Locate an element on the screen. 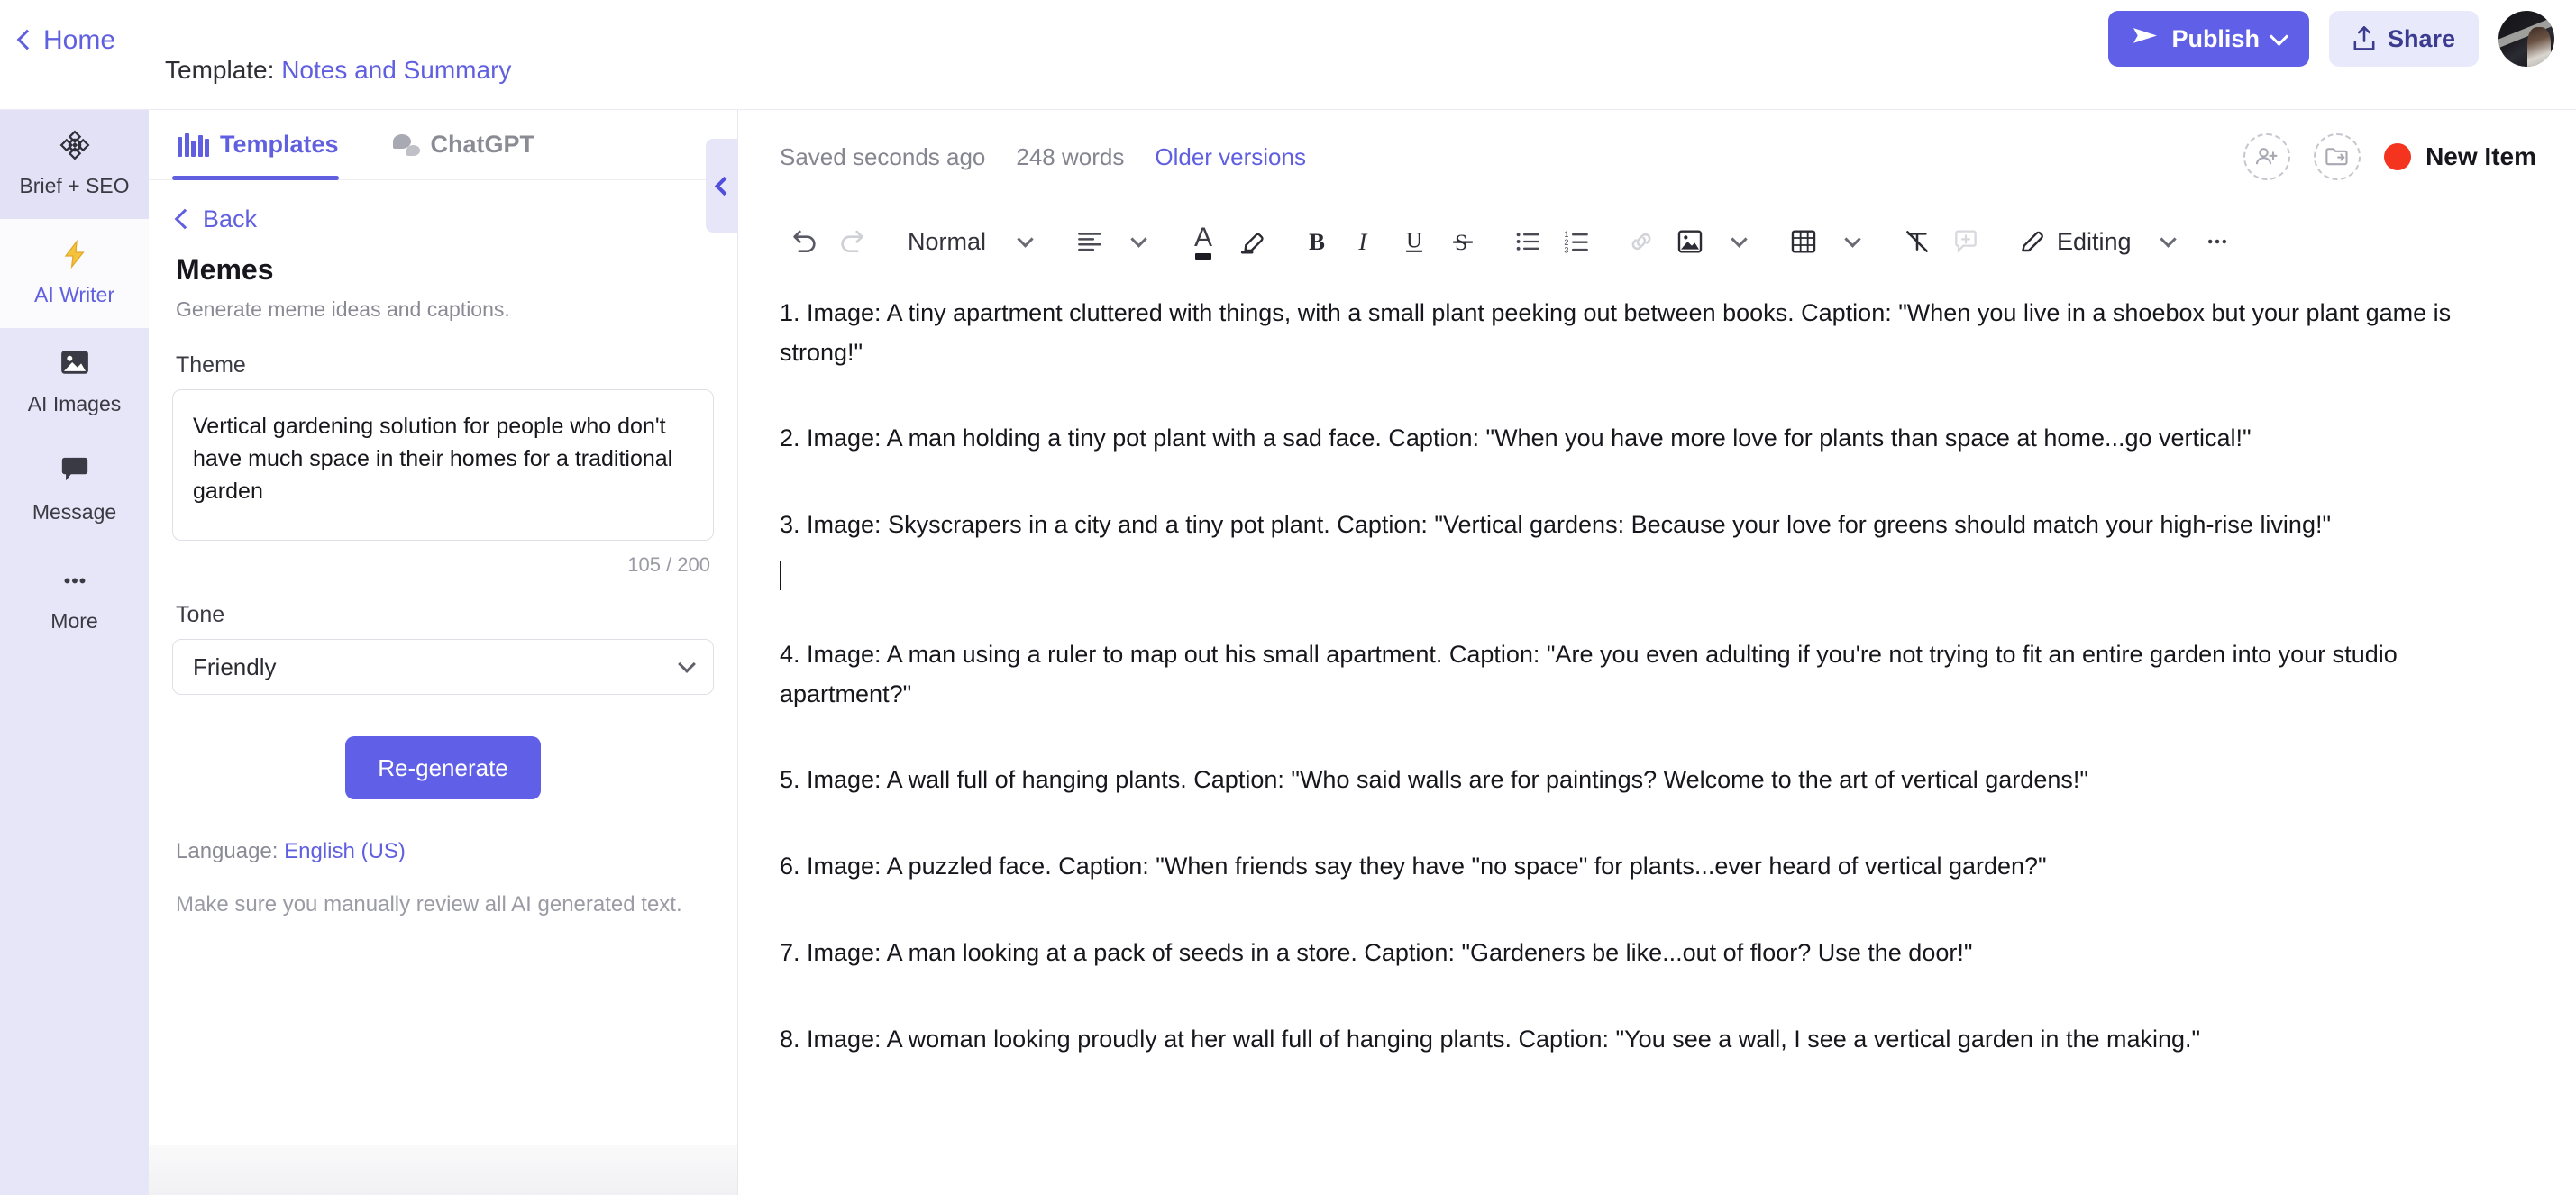 This screenshot has width=2576, height=1195. books-icon is located at coordinates (193, 144).